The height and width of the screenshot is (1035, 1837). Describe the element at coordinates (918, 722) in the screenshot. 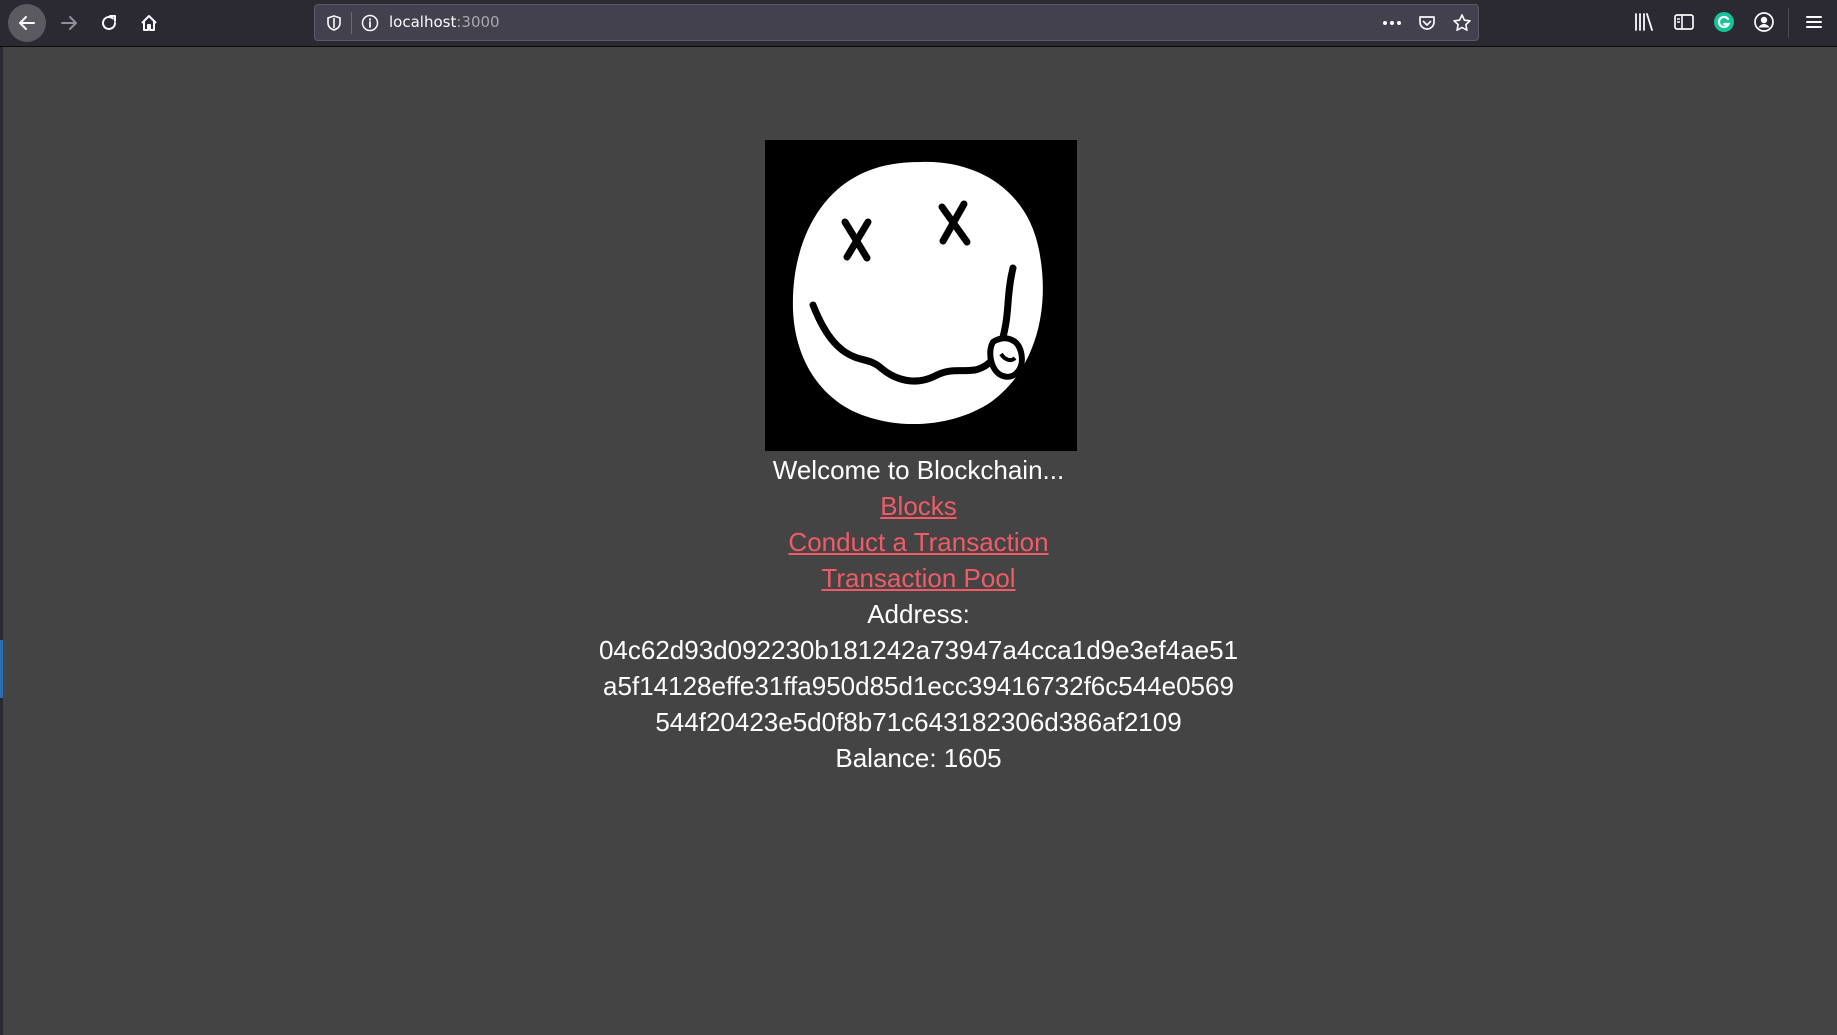

I see `address-line-3: 544f20423e5d0f8b71c643182306d386af2109` at that location.